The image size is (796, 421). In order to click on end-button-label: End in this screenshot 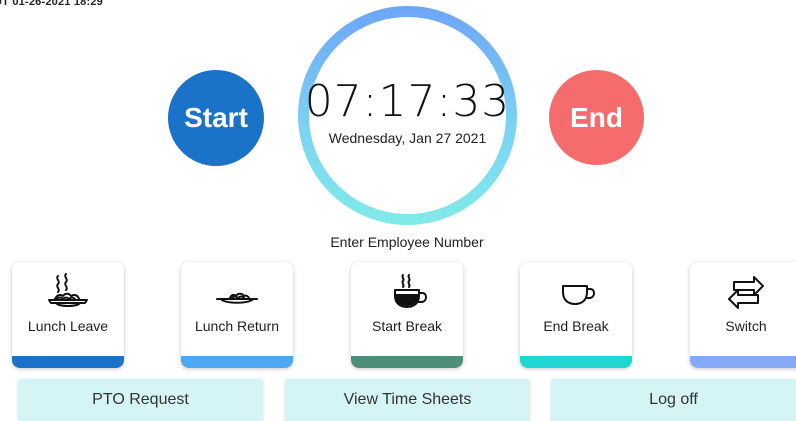, I will do `click(596, 117)`.